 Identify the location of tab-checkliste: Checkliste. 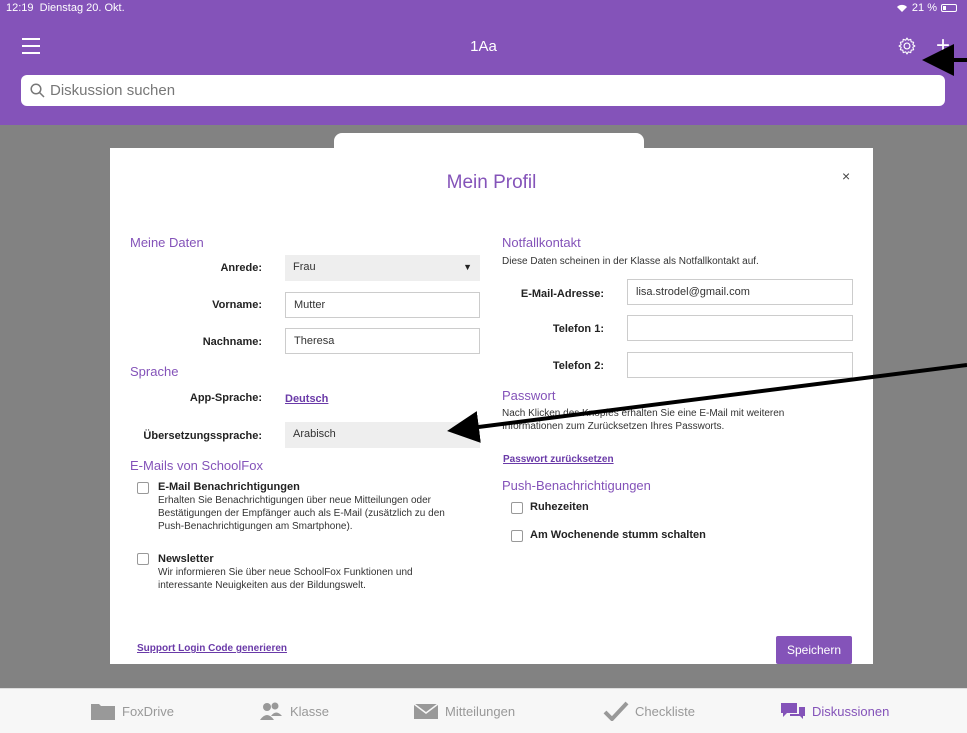
(649, 711).